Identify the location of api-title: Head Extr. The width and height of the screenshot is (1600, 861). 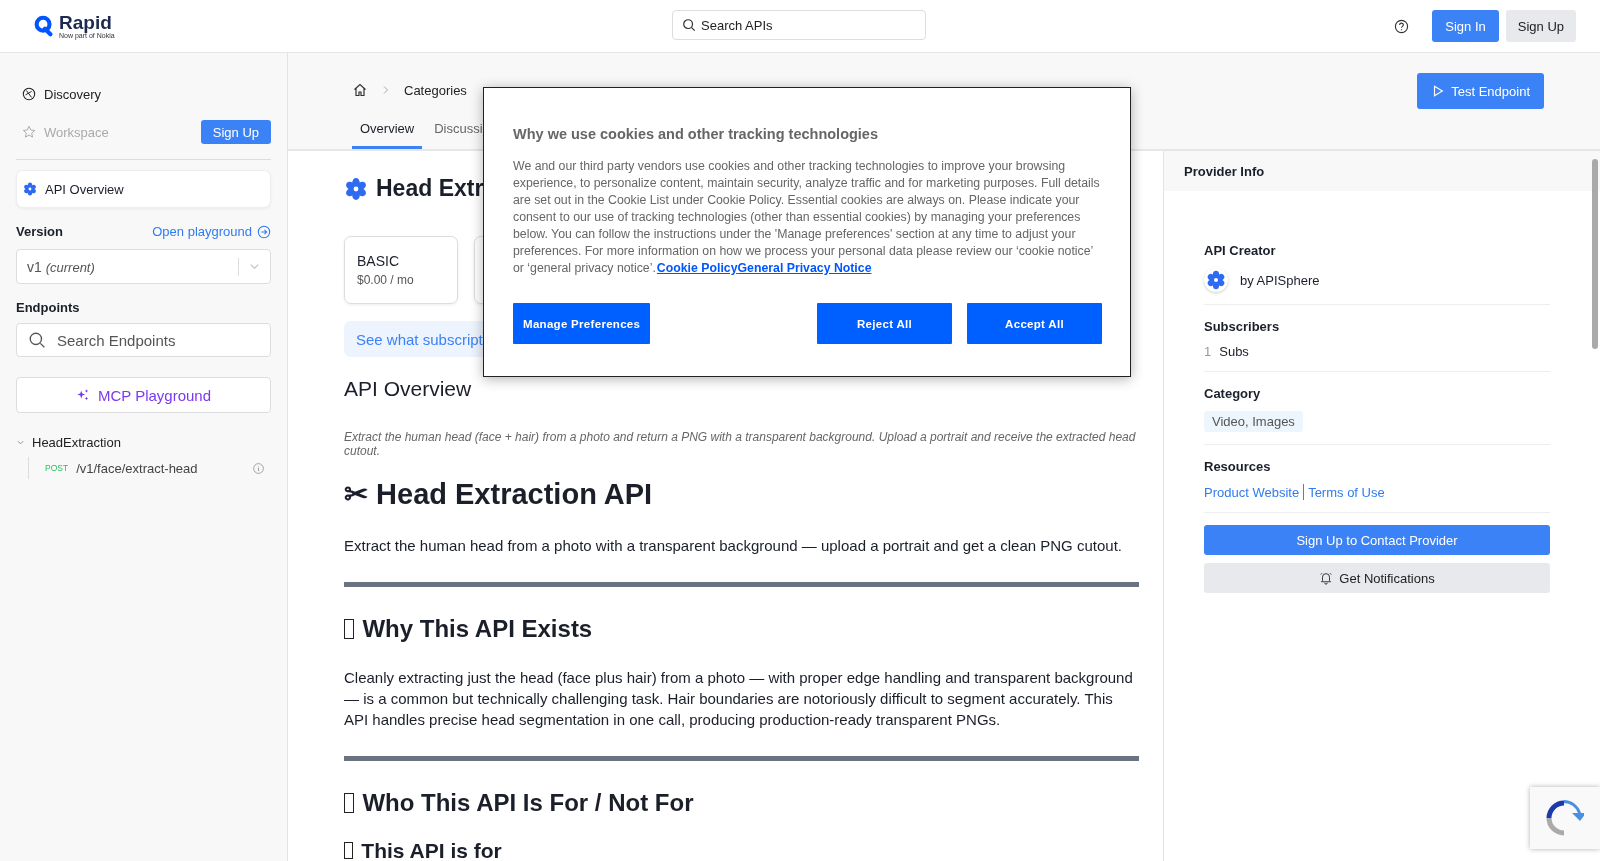
(430, 188).